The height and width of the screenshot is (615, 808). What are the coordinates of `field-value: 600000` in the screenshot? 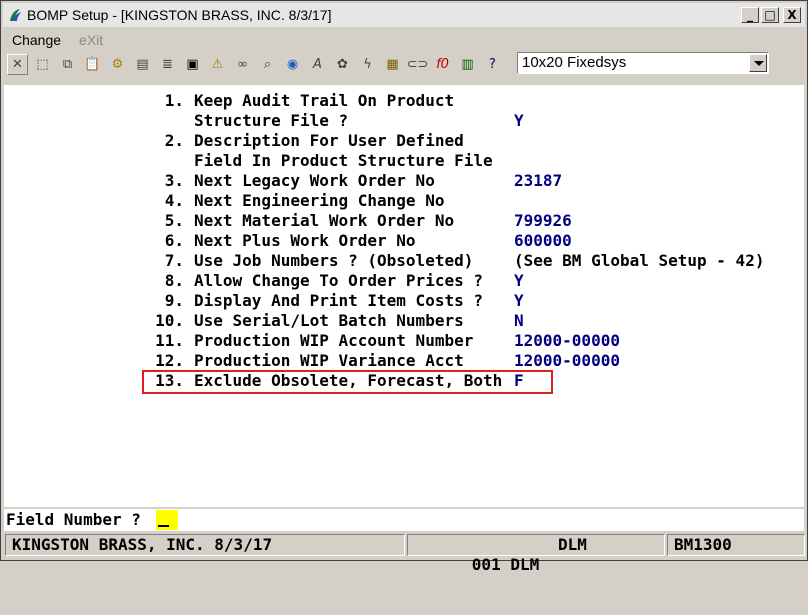 It's located at (543, 241).